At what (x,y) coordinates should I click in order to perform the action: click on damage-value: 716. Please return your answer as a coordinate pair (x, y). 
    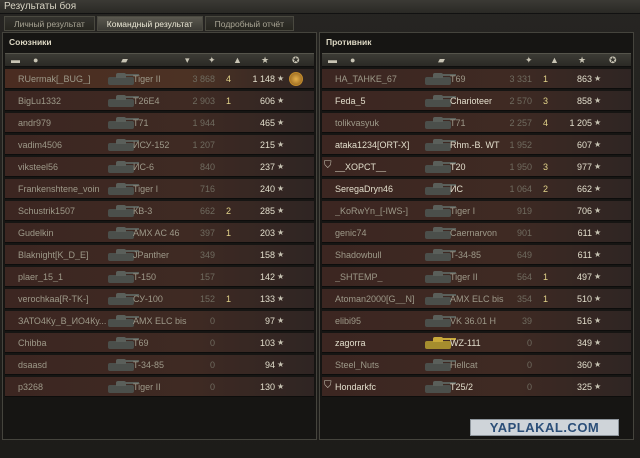
    Looking at the image, I should click on (207, 189).